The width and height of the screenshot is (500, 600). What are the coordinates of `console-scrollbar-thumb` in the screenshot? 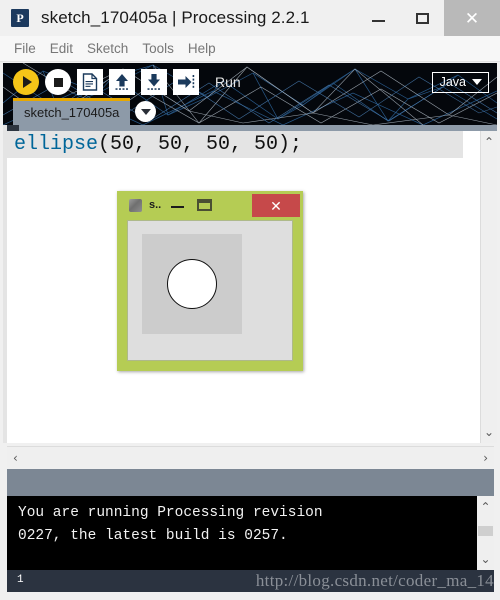 It's located at (485, 531).